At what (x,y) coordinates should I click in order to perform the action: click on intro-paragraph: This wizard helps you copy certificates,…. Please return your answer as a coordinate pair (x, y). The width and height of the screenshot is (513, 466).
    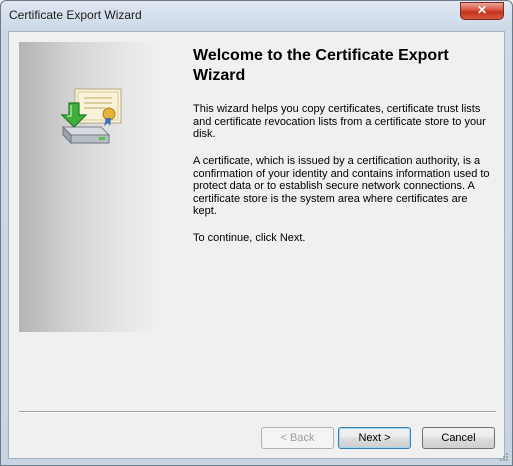
    Looking at the image, I should click on (339, 121).